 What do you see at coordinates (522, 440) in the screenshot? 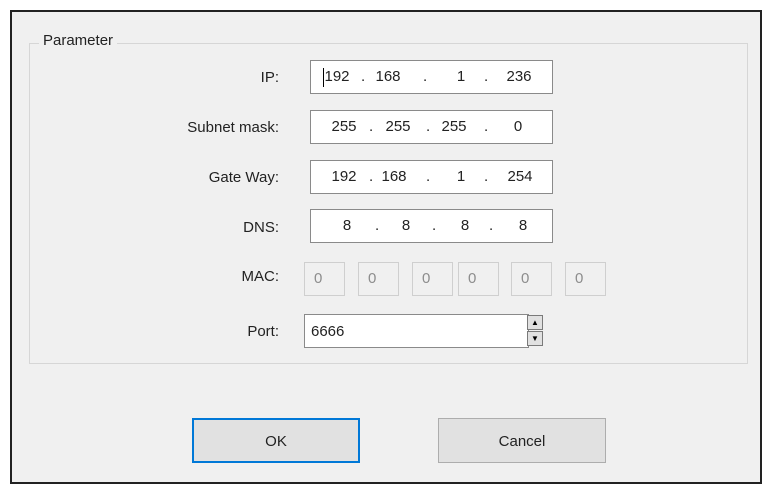
I see `cancel-button: Cancel` at bounding box center [522, 440].